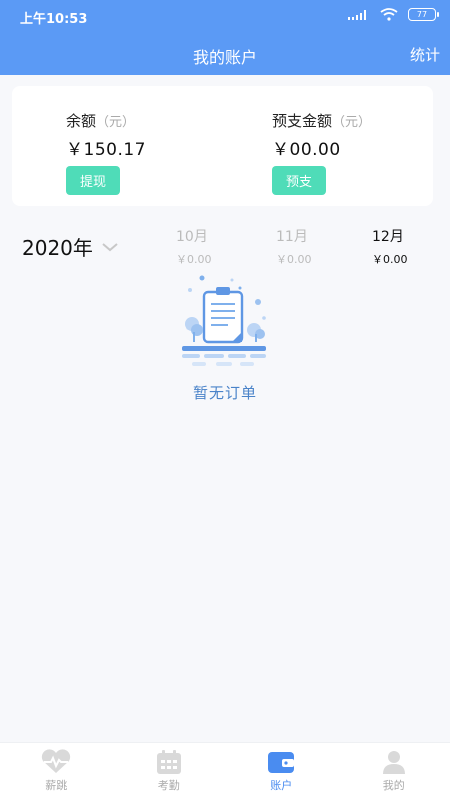 The width and height of the screenshot is (450, 800). I want to click on battery-level: 77, so click(422, 14).